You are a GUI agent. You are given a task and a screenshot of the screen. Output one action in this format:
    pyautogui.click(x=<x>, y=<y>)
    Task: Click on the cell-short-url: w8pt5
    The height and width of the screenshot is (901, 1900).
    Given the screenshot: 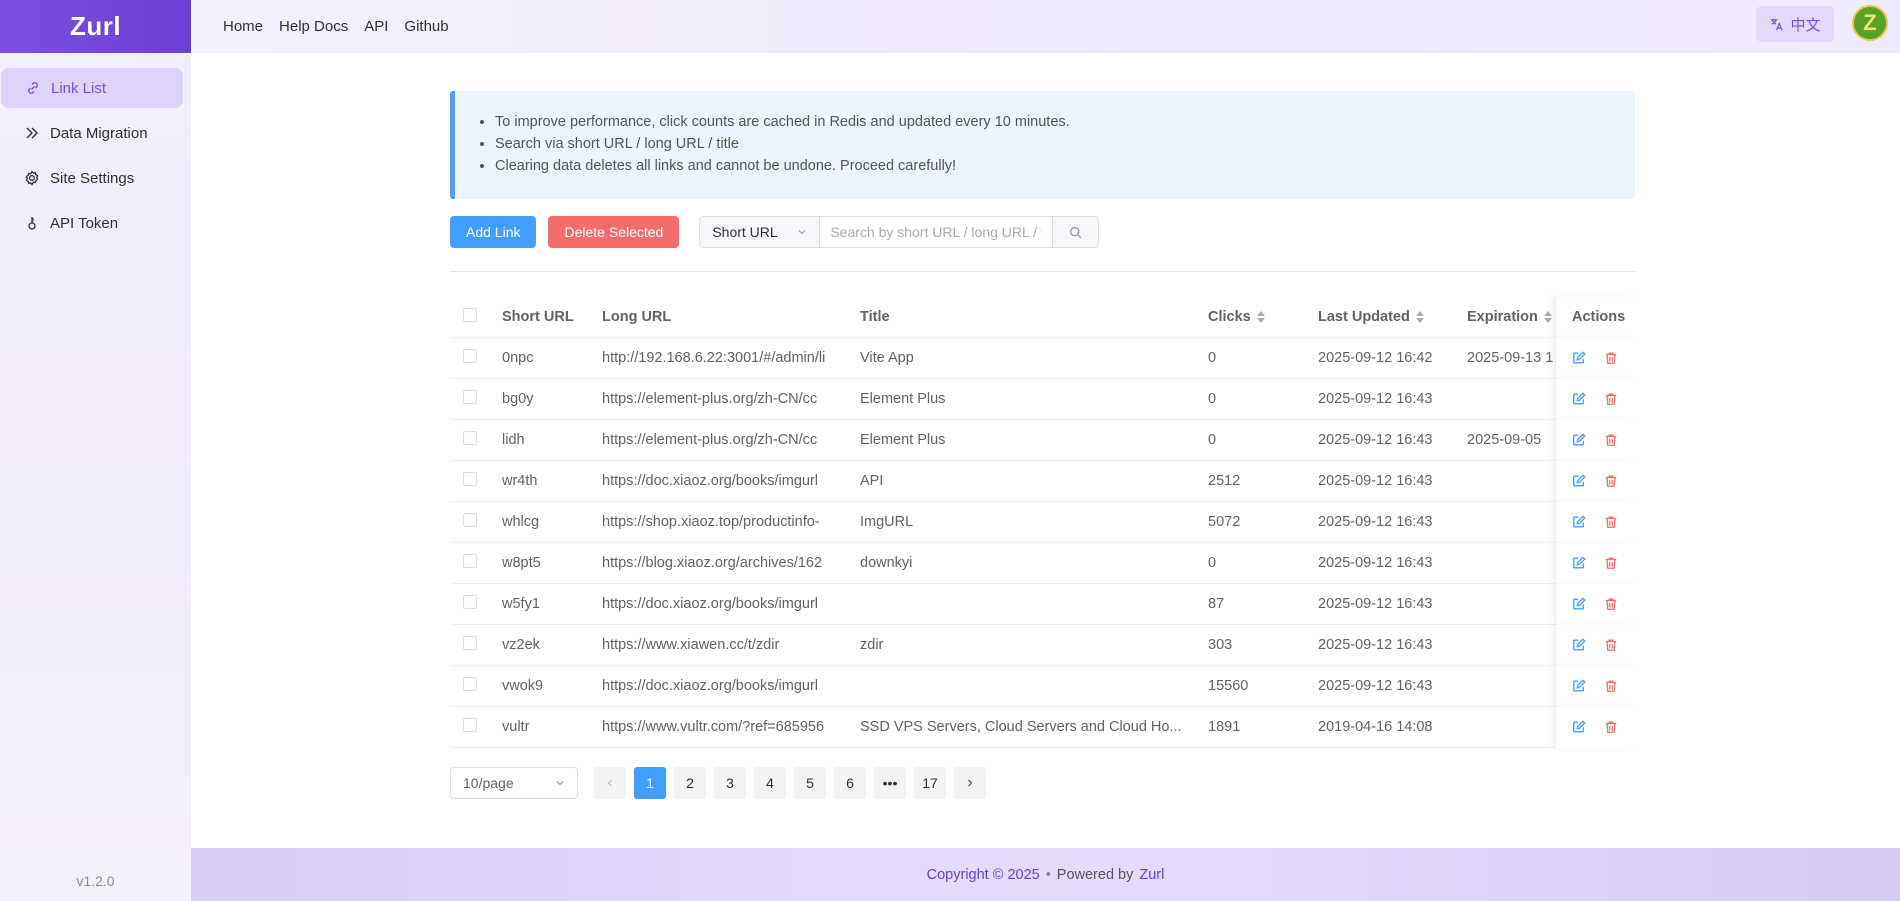 What is the action you would take?
    pyautogui.click(x=540, y=563)
    